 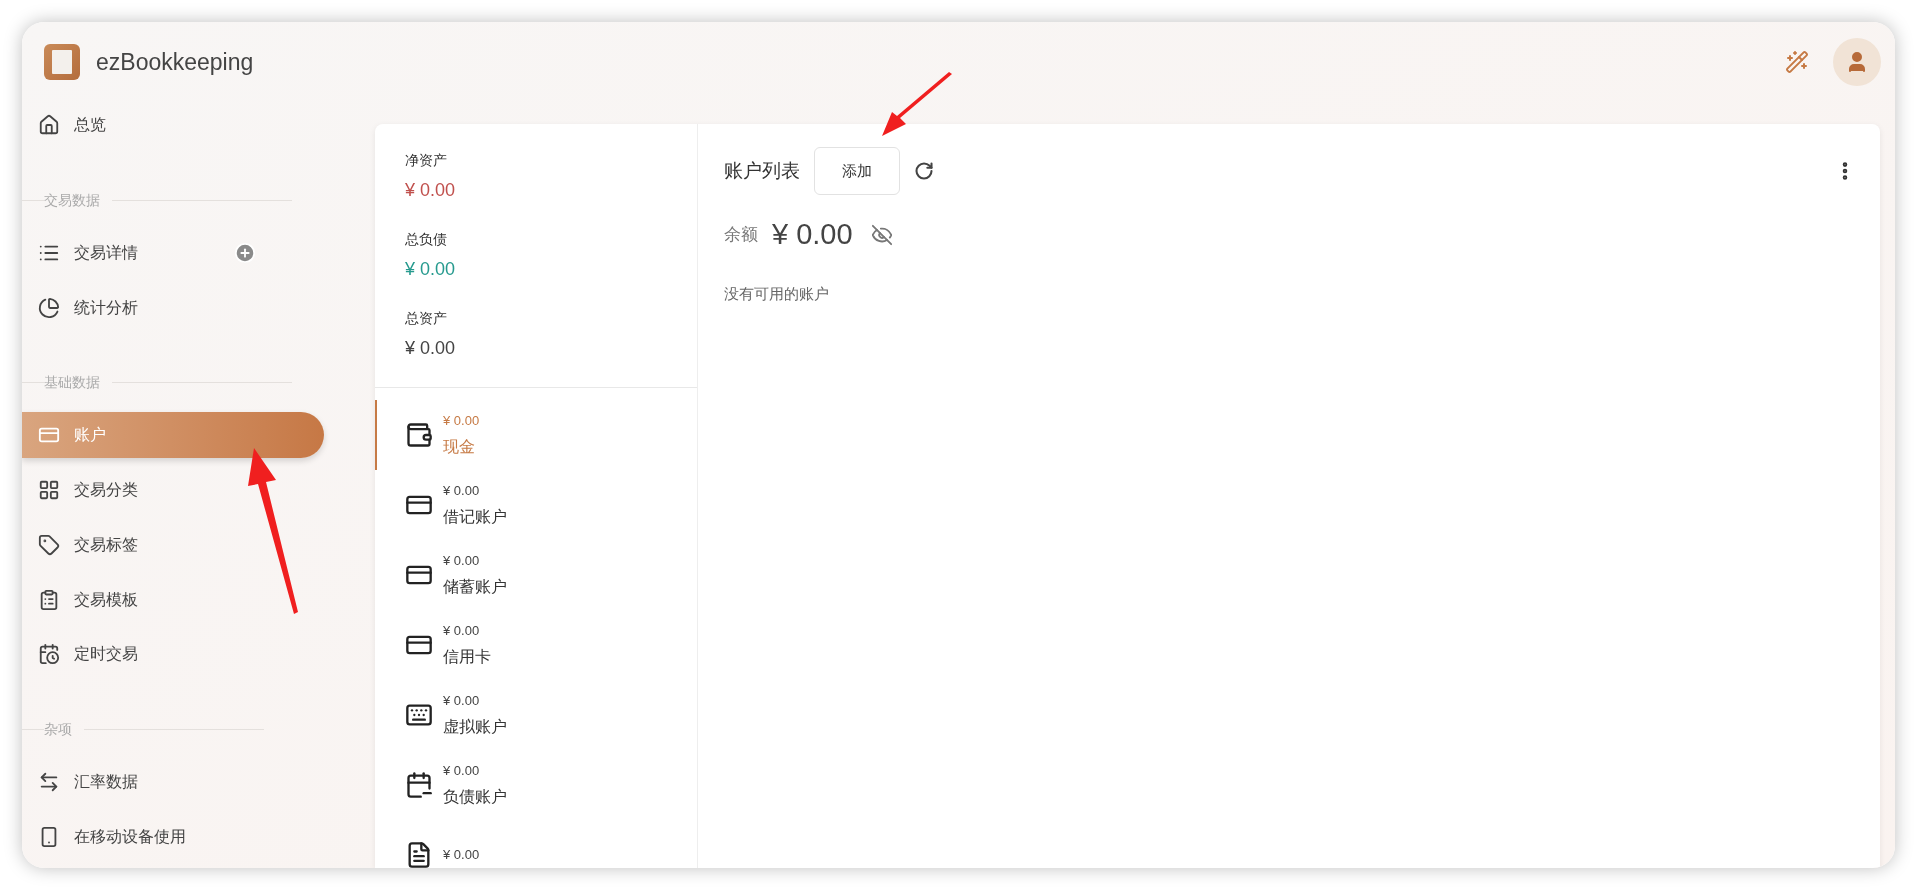 I want to click on add-icon, so click(x=245, y=252).